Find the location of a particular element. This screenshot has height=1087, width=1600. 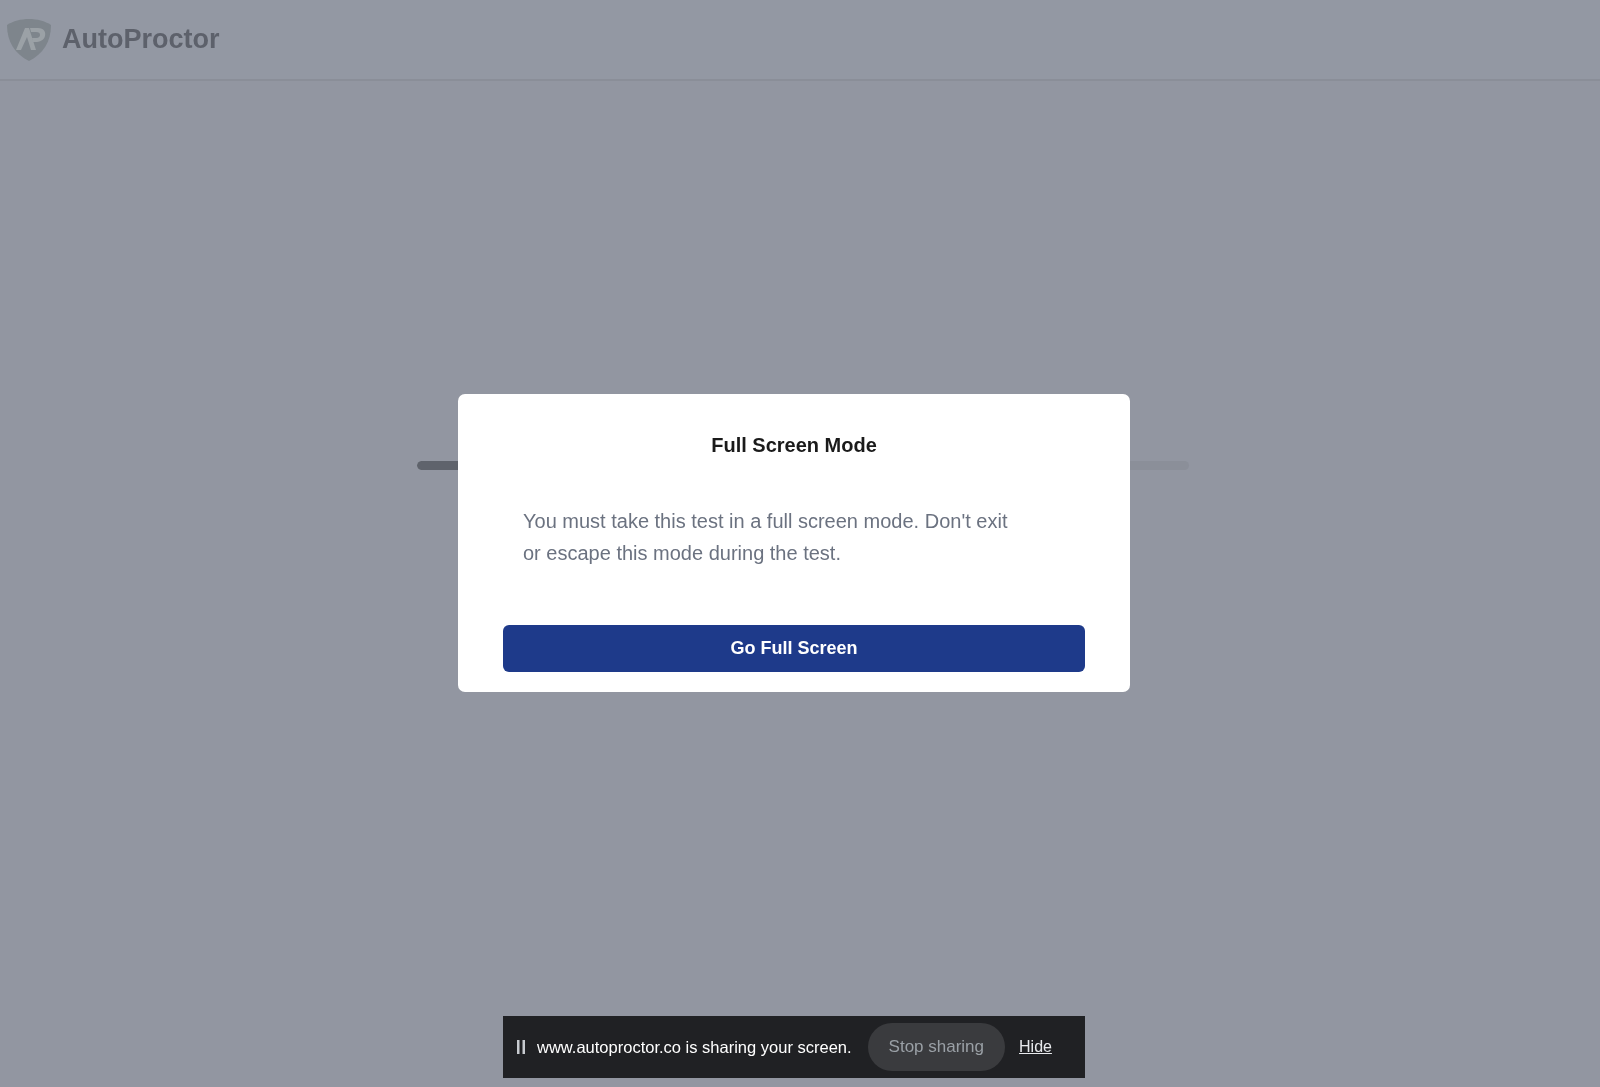

brand-name: AutoProctor is located at coordinates (141, 39).